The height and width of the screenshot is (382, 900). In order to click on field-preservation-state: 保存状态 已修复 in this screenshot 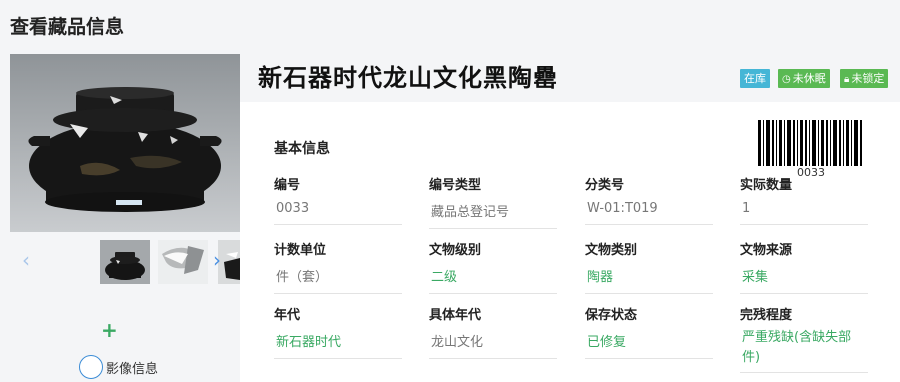, I will do `click(649, 331)`.